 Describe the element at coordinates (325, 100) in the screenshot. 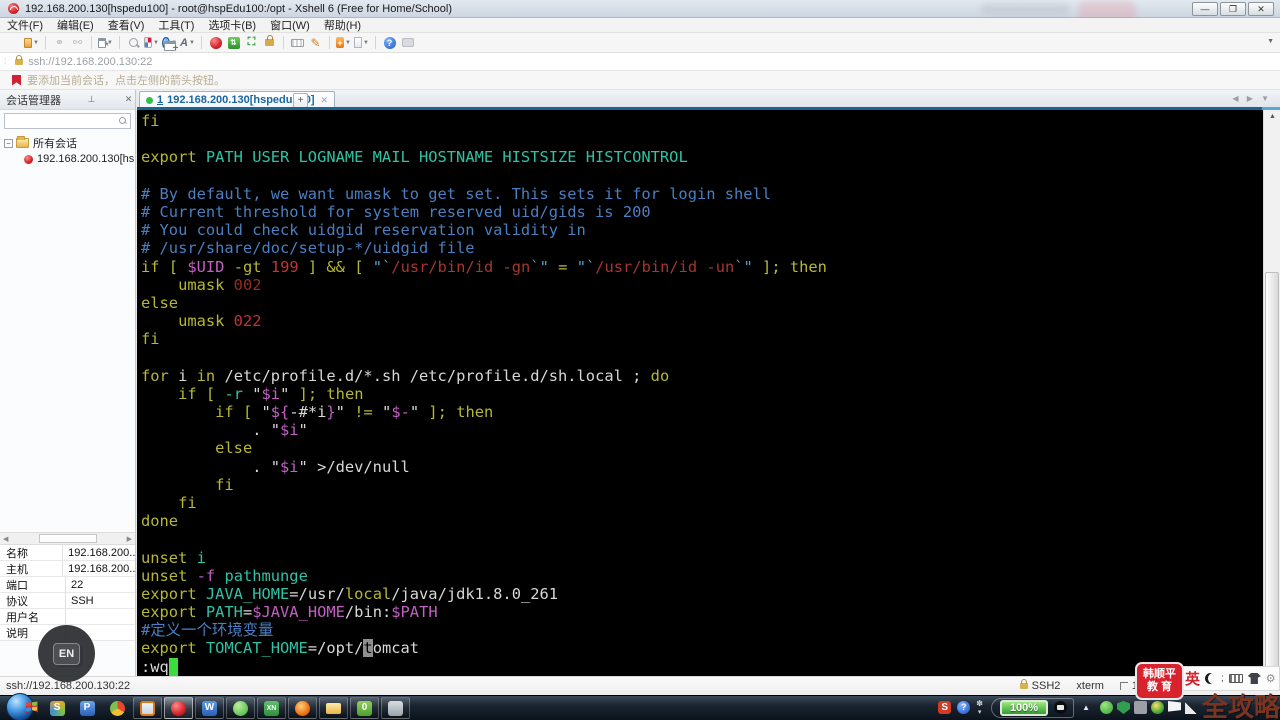

I see `tab-close-icon: ✕` at that location.